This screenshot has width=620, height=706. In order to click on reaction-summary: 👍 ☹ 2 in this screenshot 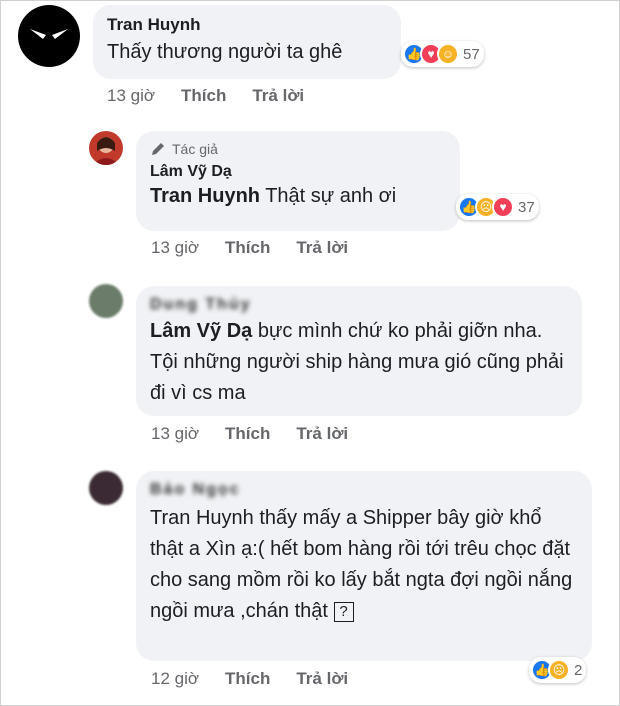, I will do `click(558, 670)`.